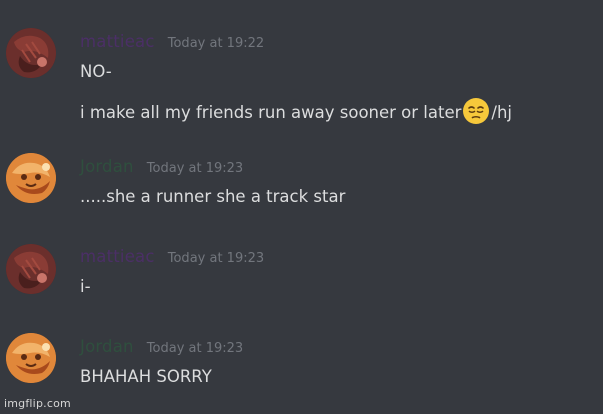 This screenshot has width=603, height=414. I want to click on imgflip-watermark: imgflip.com, so click(37, 403).